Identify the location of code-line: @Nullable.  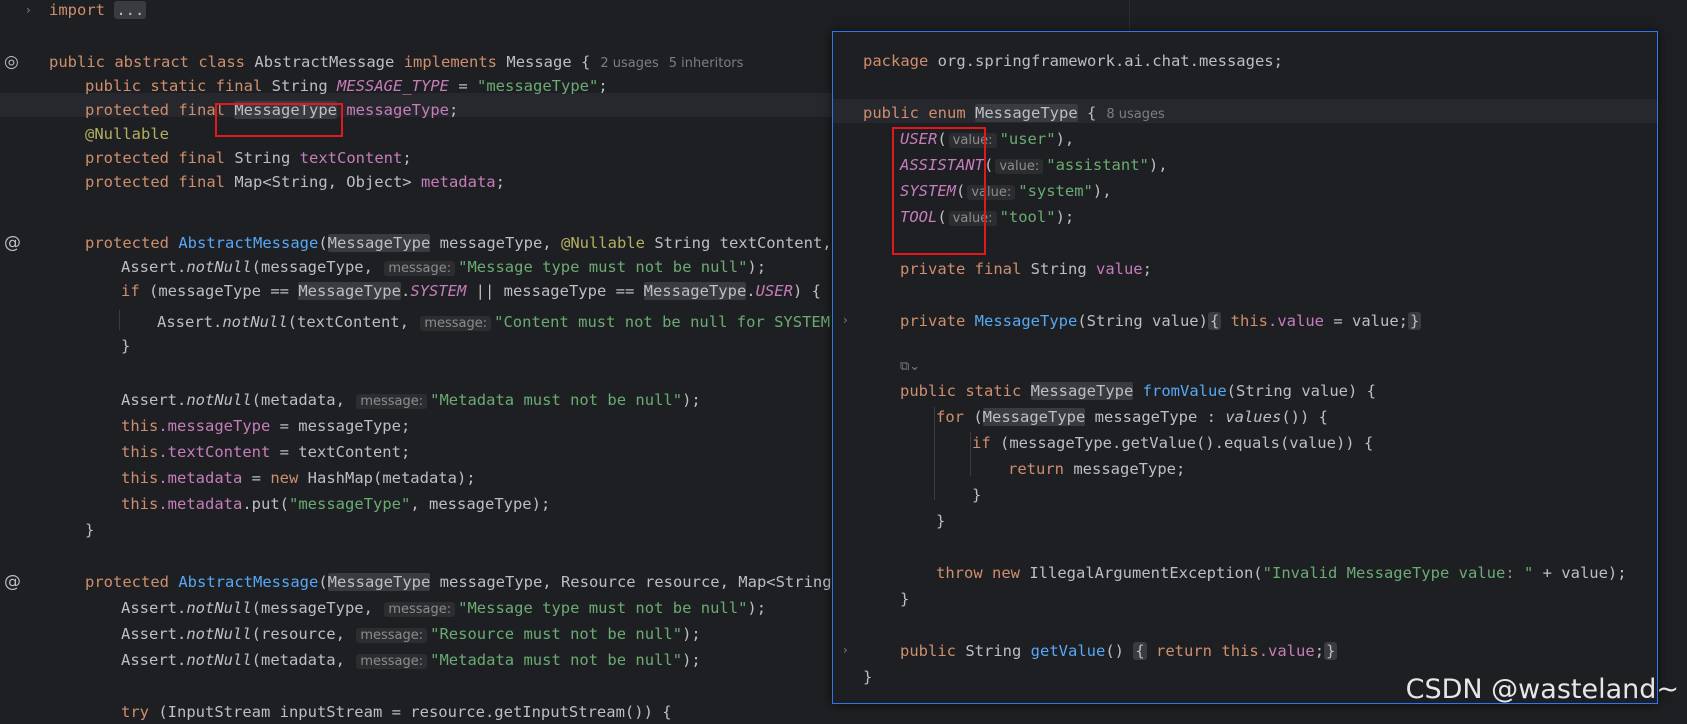
(127, 134).